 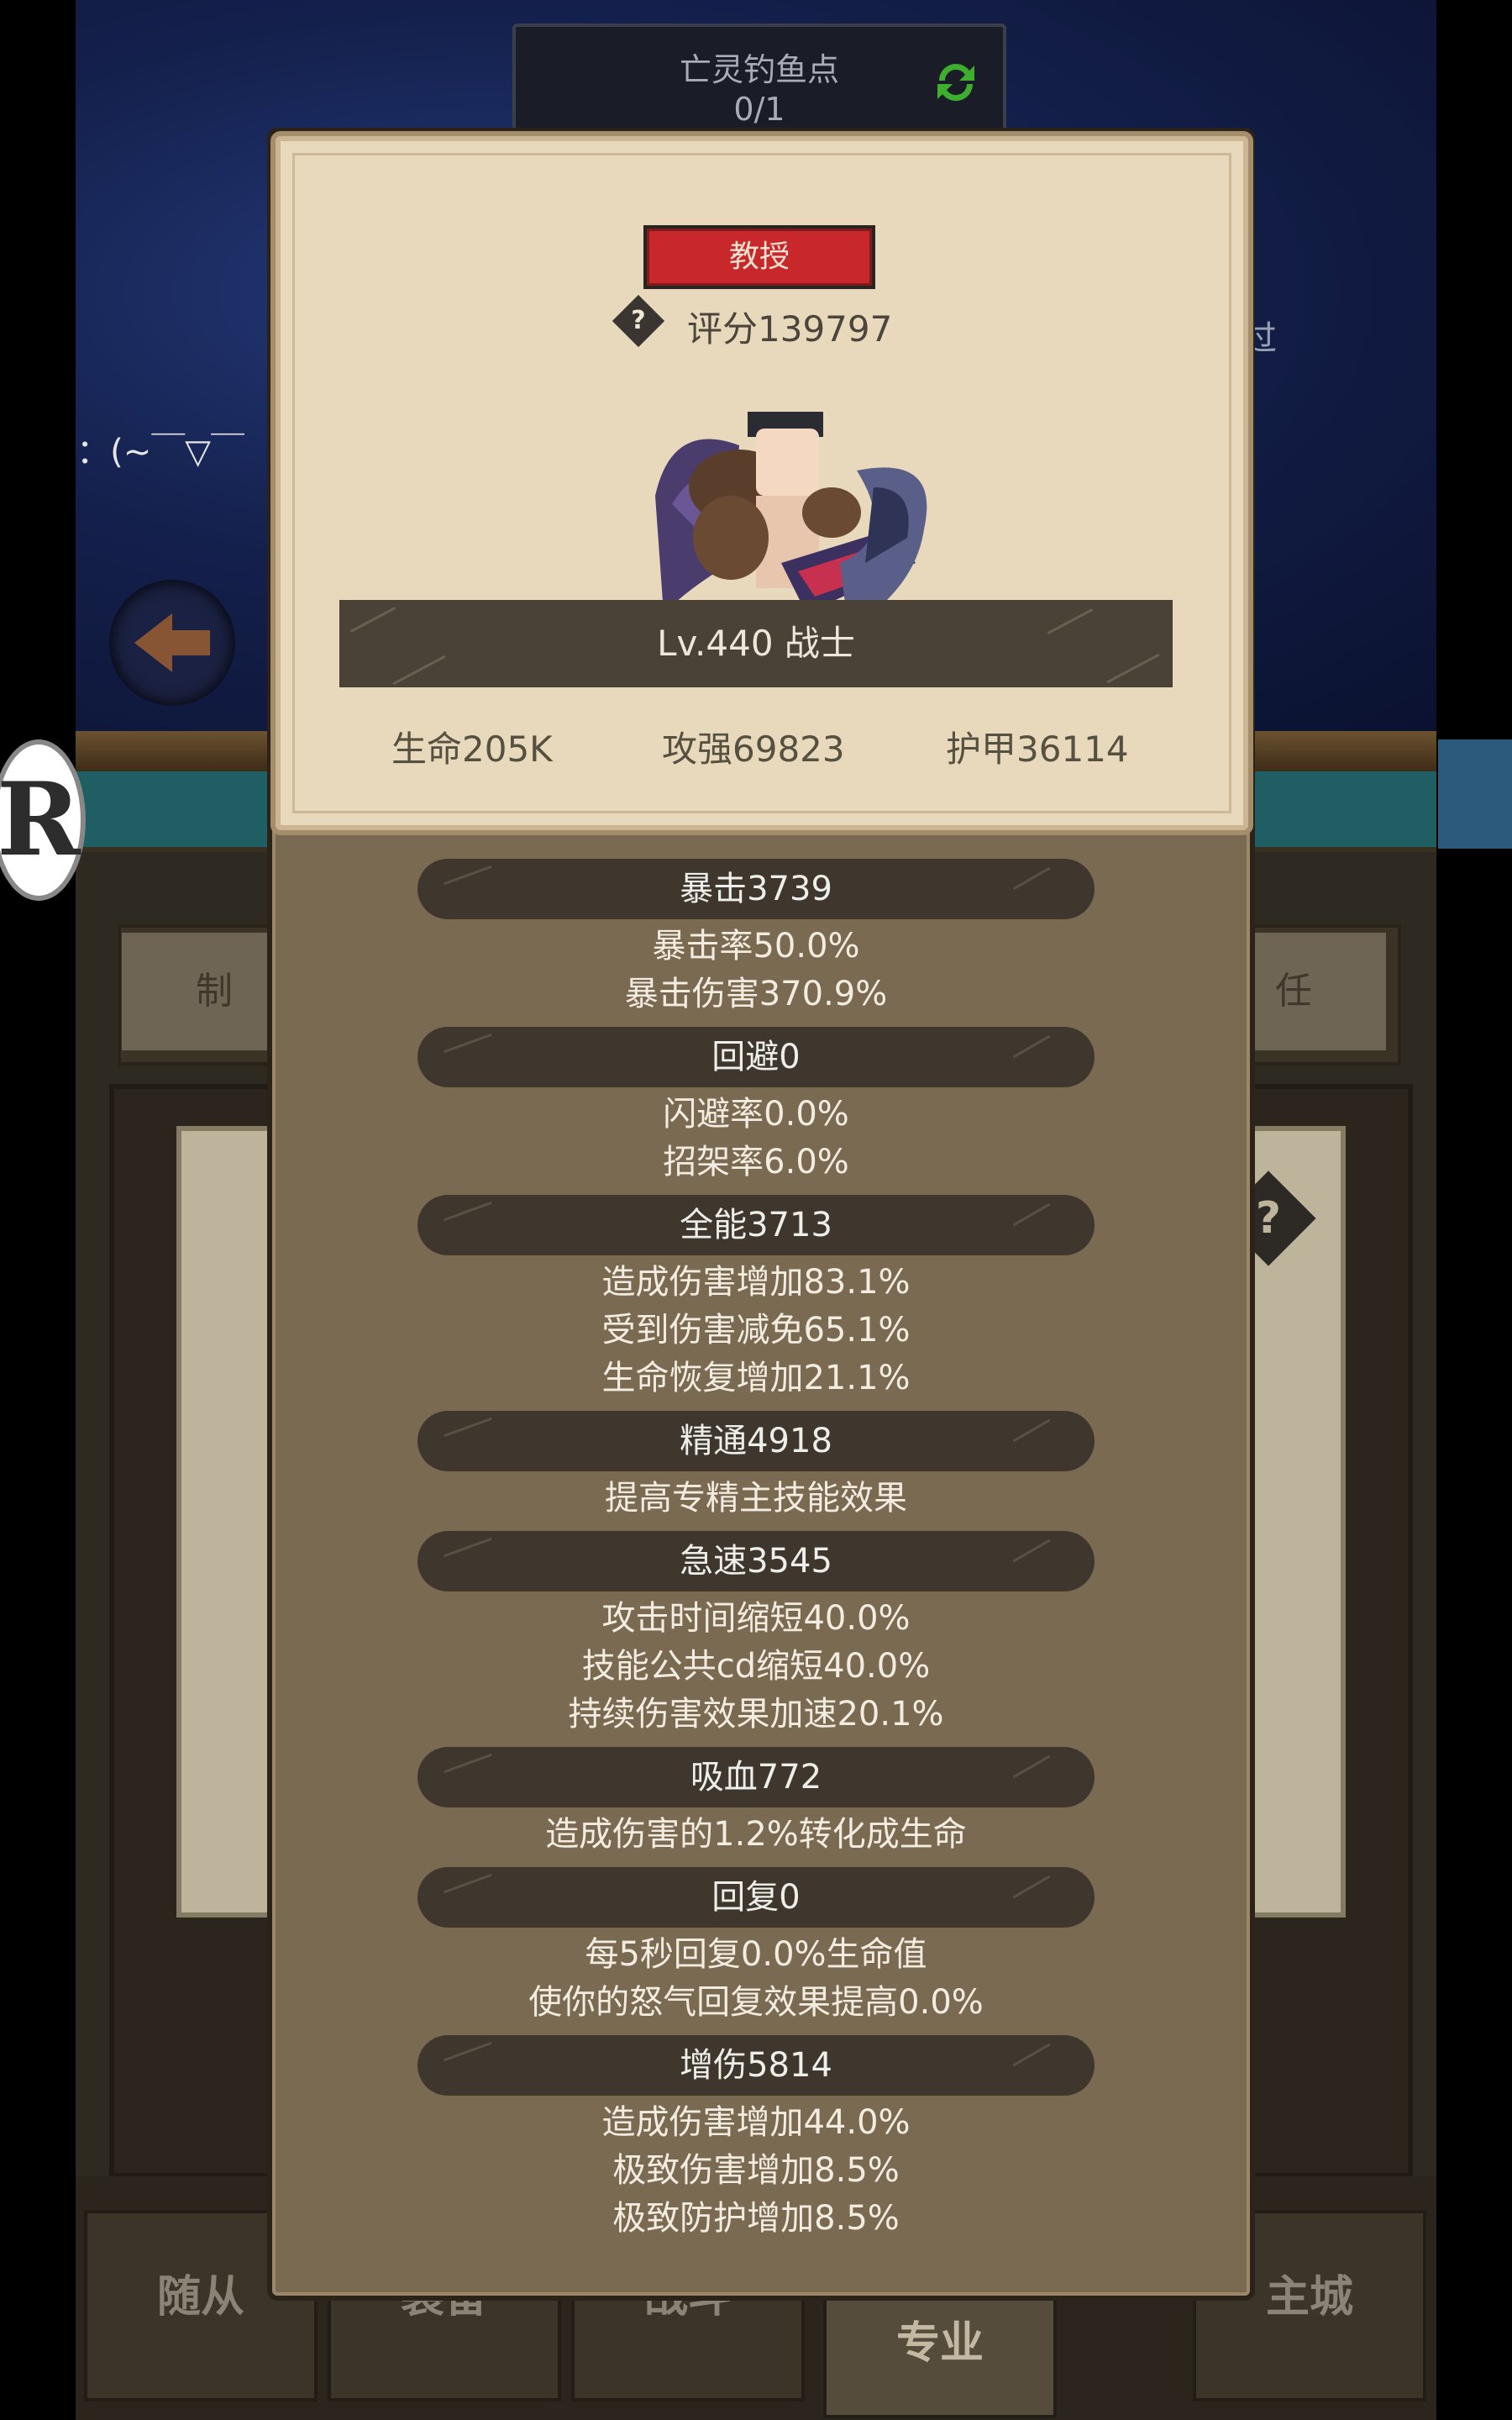 What do you see at coordinates (756, 1162) in the screenshot?
I see `parry-rate: 招架率6.0%` at bounding box center [756, 1162].